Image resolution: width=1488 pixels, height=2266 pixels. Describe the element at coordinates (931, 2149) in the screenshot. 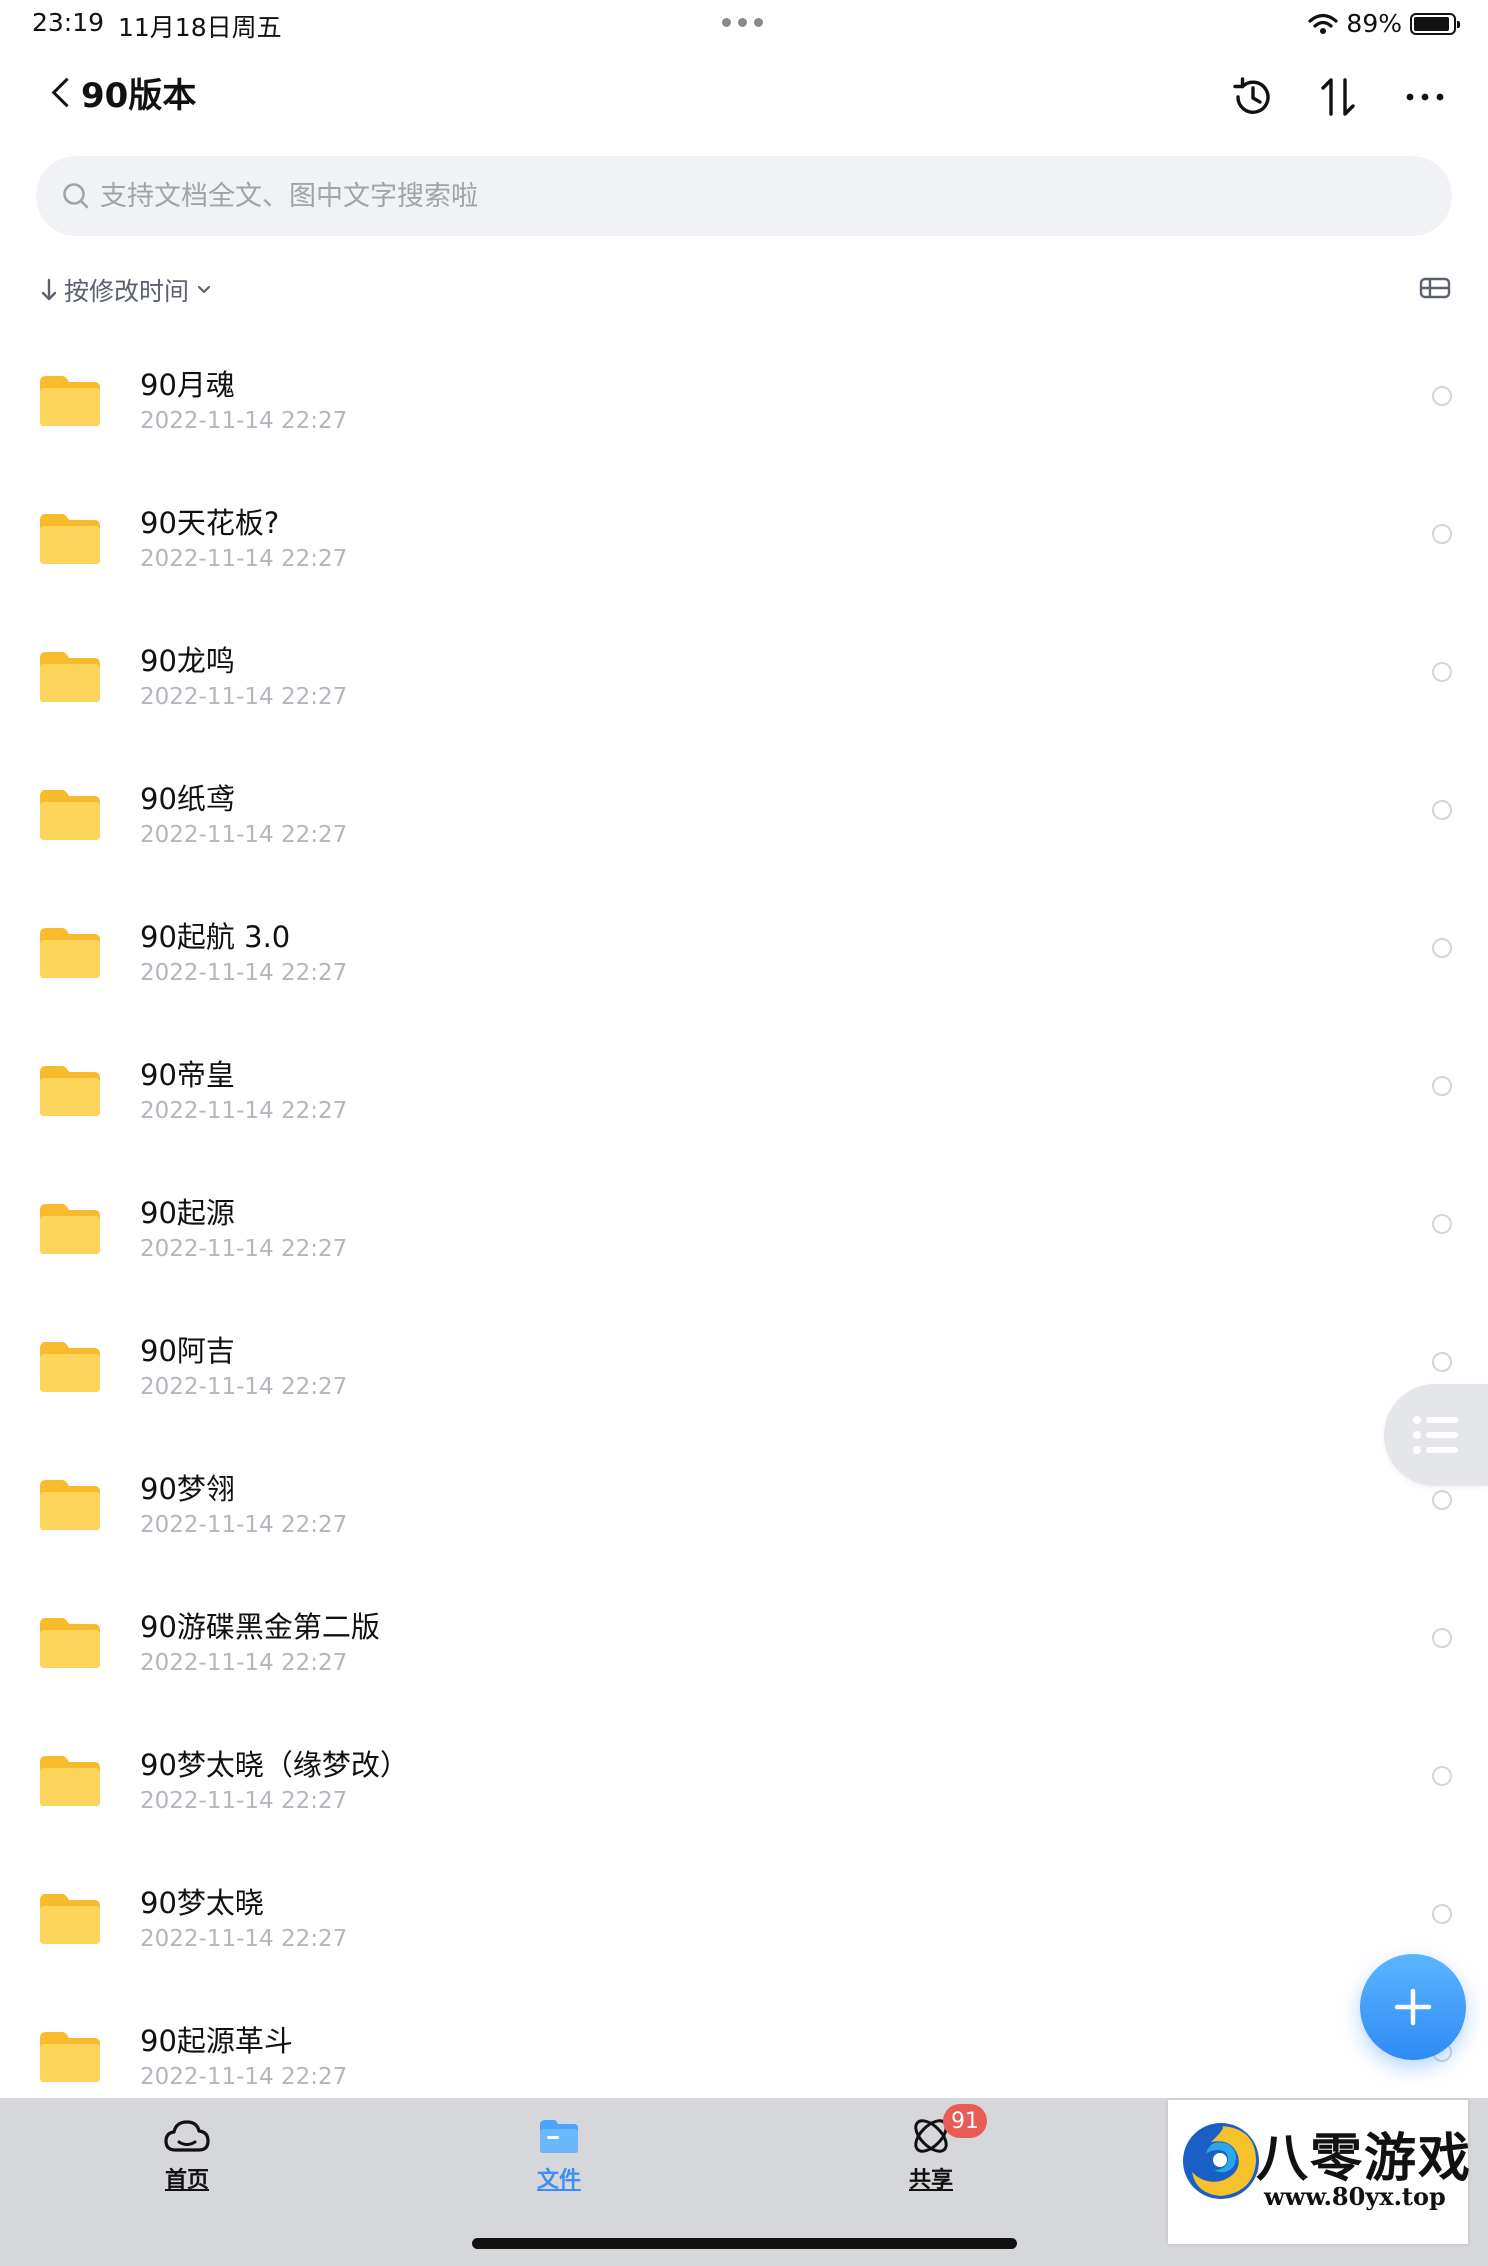

I see `tab-share: 91 共享` at that location.